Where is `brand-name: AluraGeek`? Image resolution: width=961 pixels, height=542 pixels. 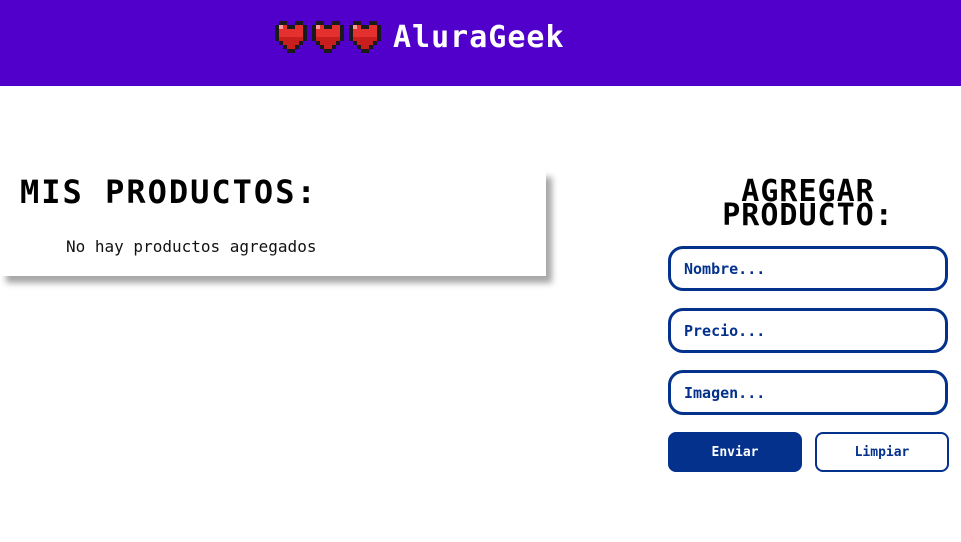
brand-name: AluraGeek is located at coordinates (479, 37).